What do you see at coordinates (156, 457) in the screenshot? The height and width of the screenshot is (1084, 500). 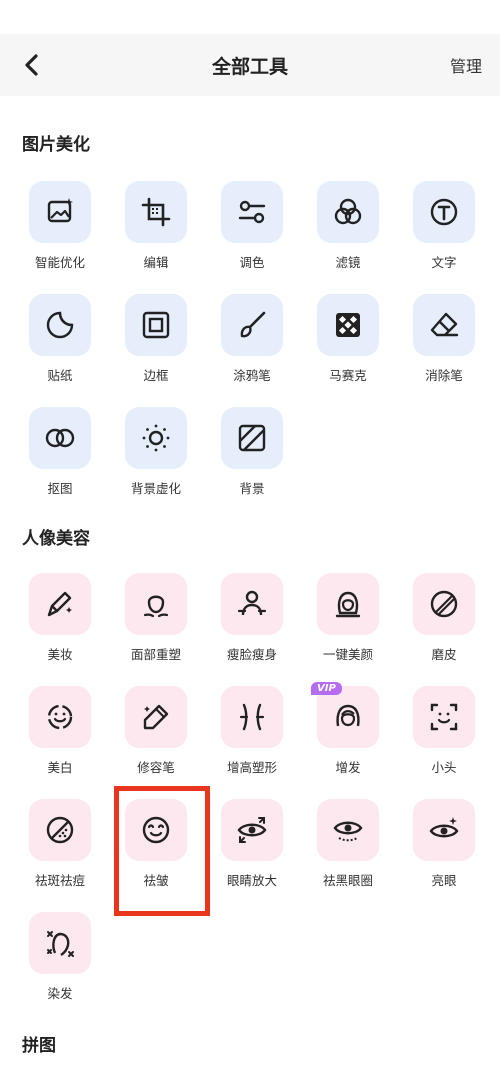 I see `tool-background-blur: 背景虚化` at bounding box center [156, 457].